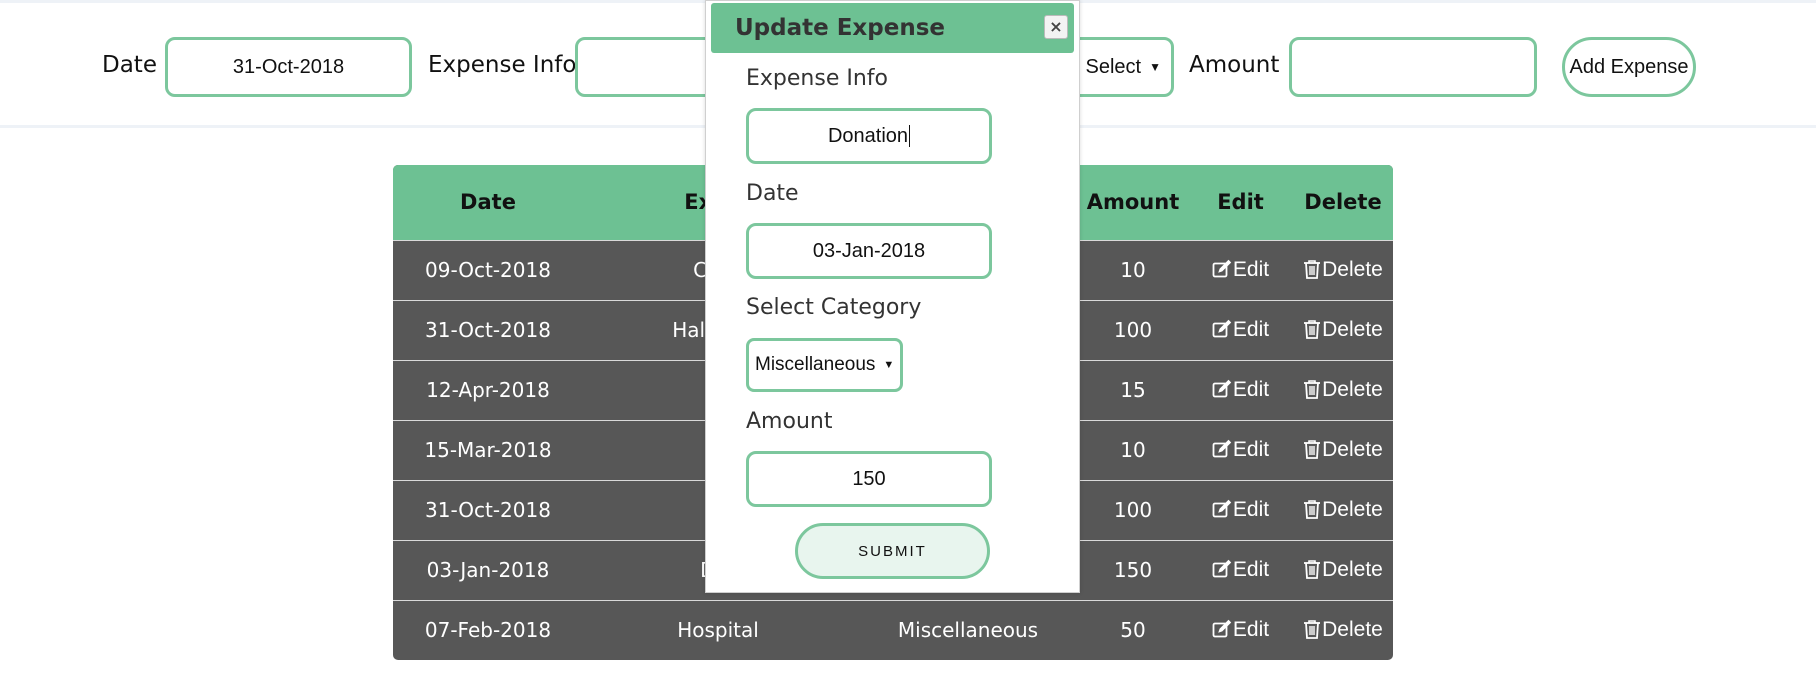 This screenshot has width=1816, height=694. I want to click on modal-amount-label: Amount, so click(789, 421).